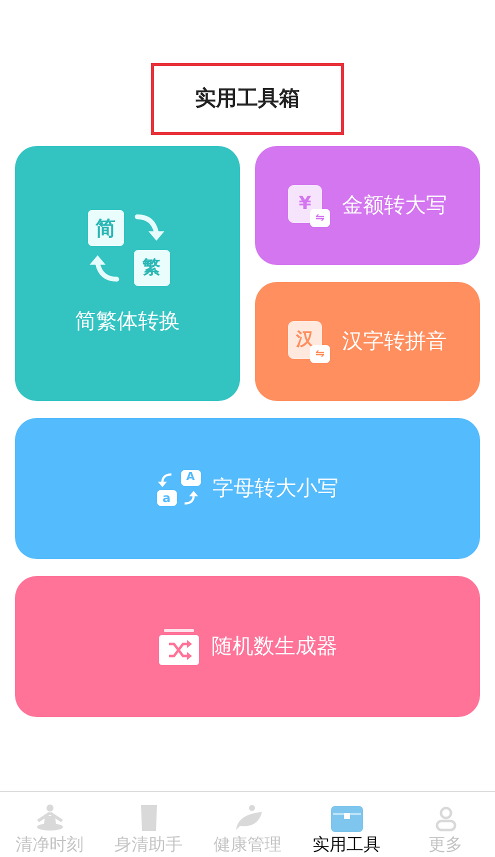  Describe the element at coordinates (106, 228) in the screenshot. I see `simplified-glyph-icon: 简` at that location.